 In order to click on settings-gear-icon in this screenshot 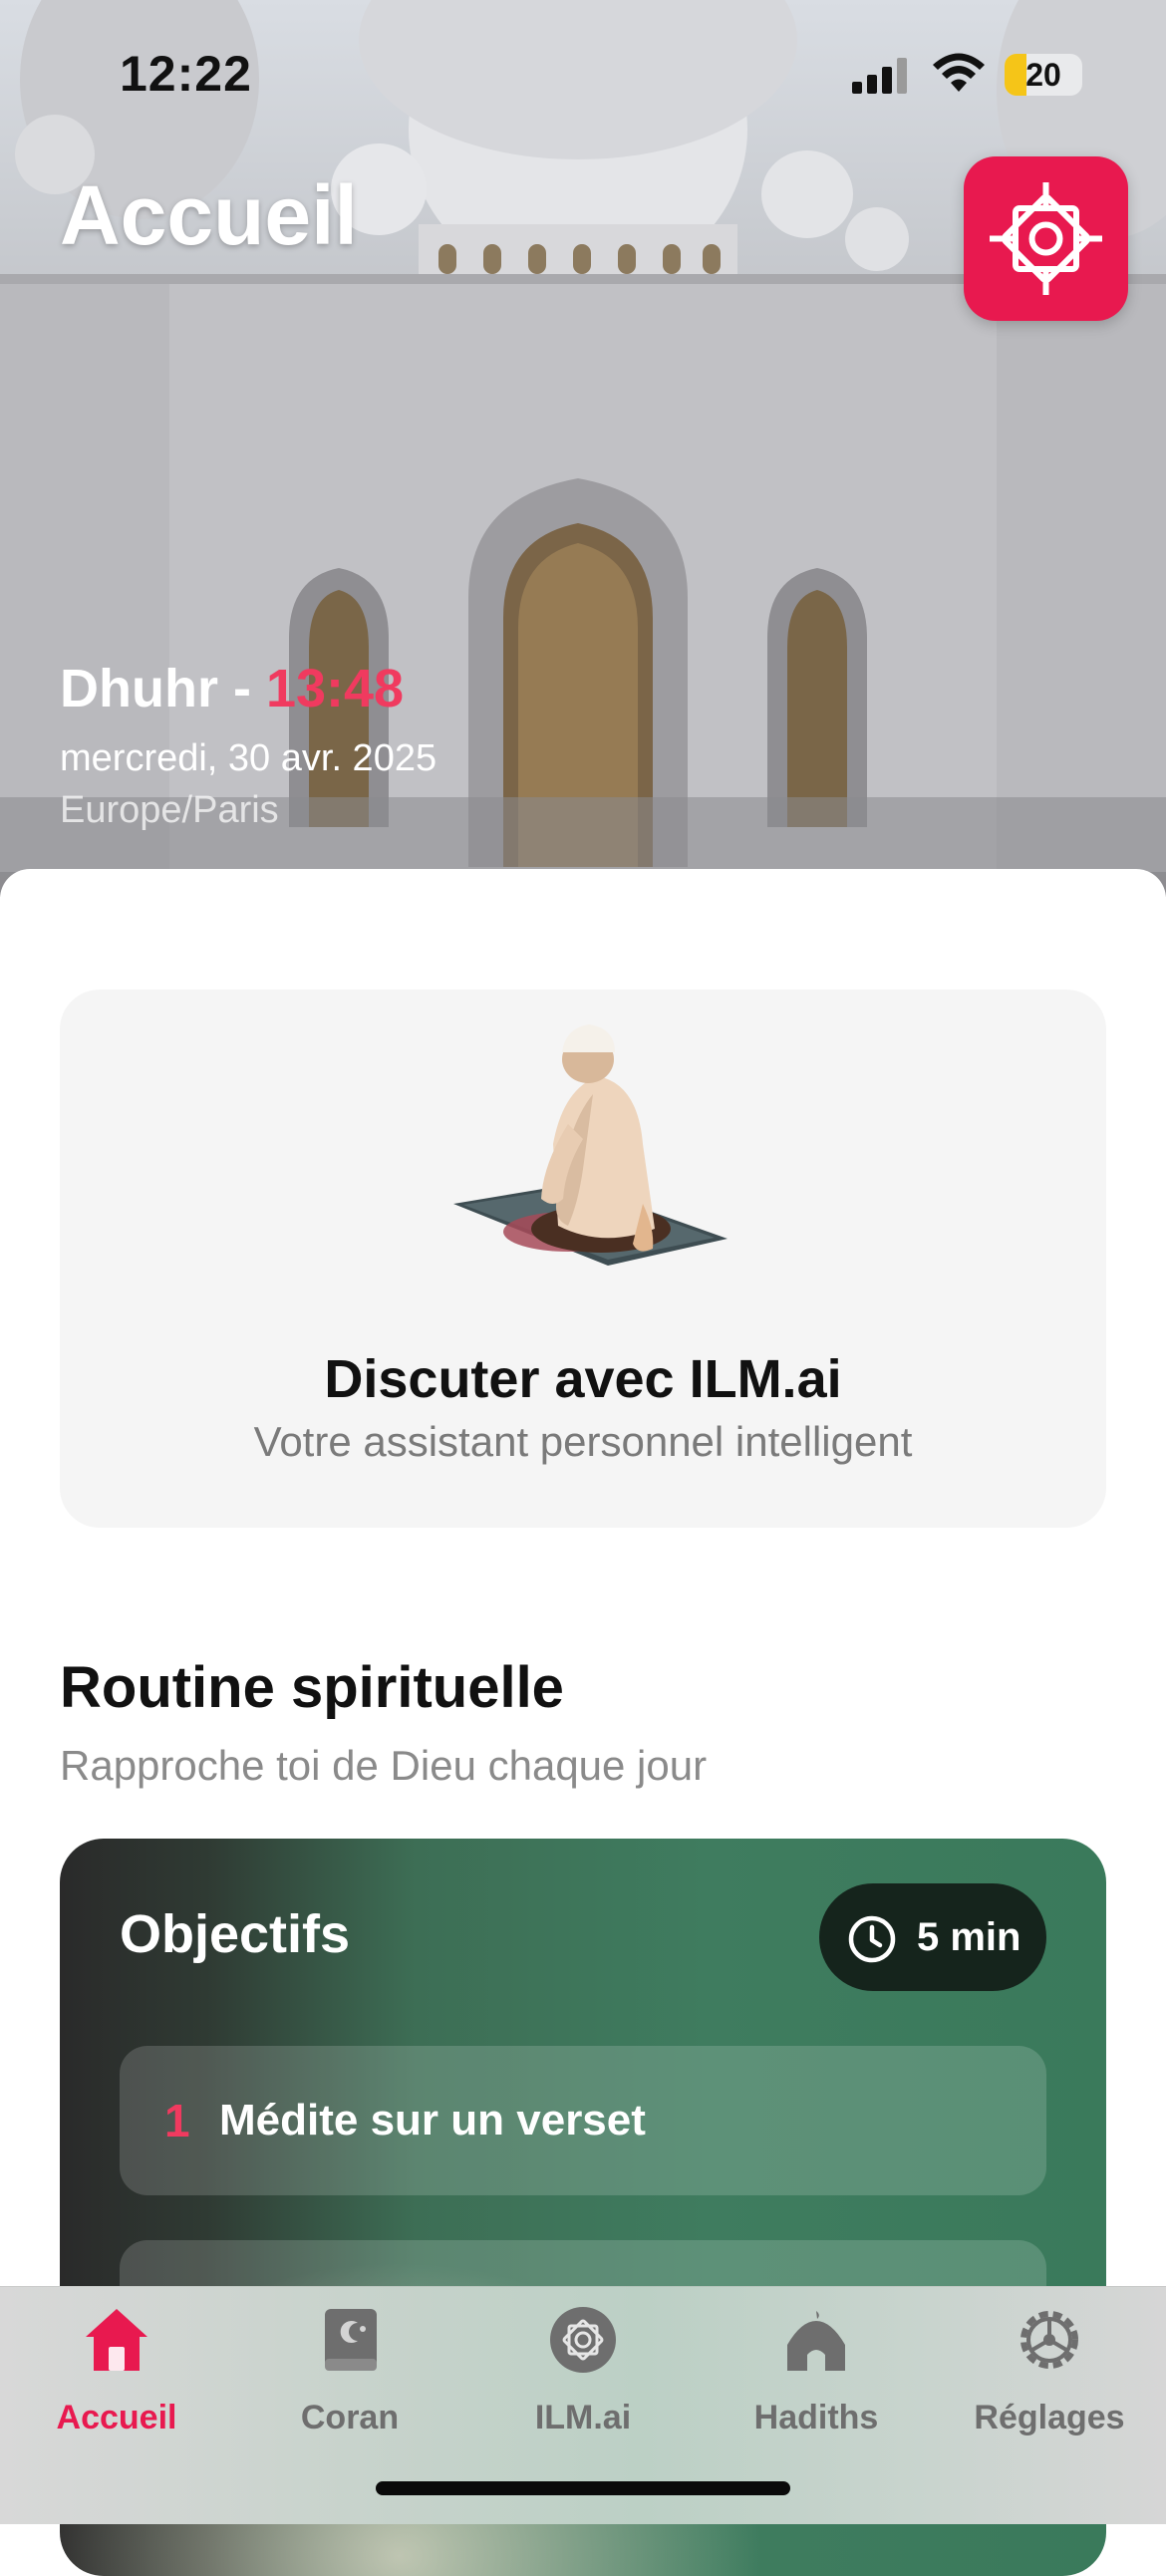, I will do `click(1049, 2340)`.